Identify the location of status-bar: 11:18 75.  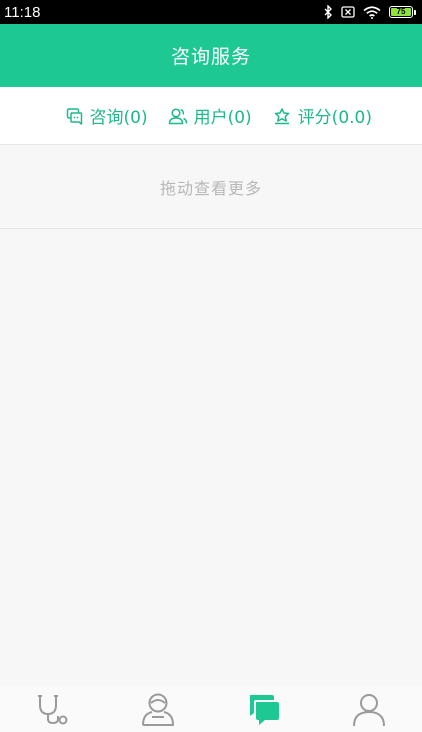
(211, 12).